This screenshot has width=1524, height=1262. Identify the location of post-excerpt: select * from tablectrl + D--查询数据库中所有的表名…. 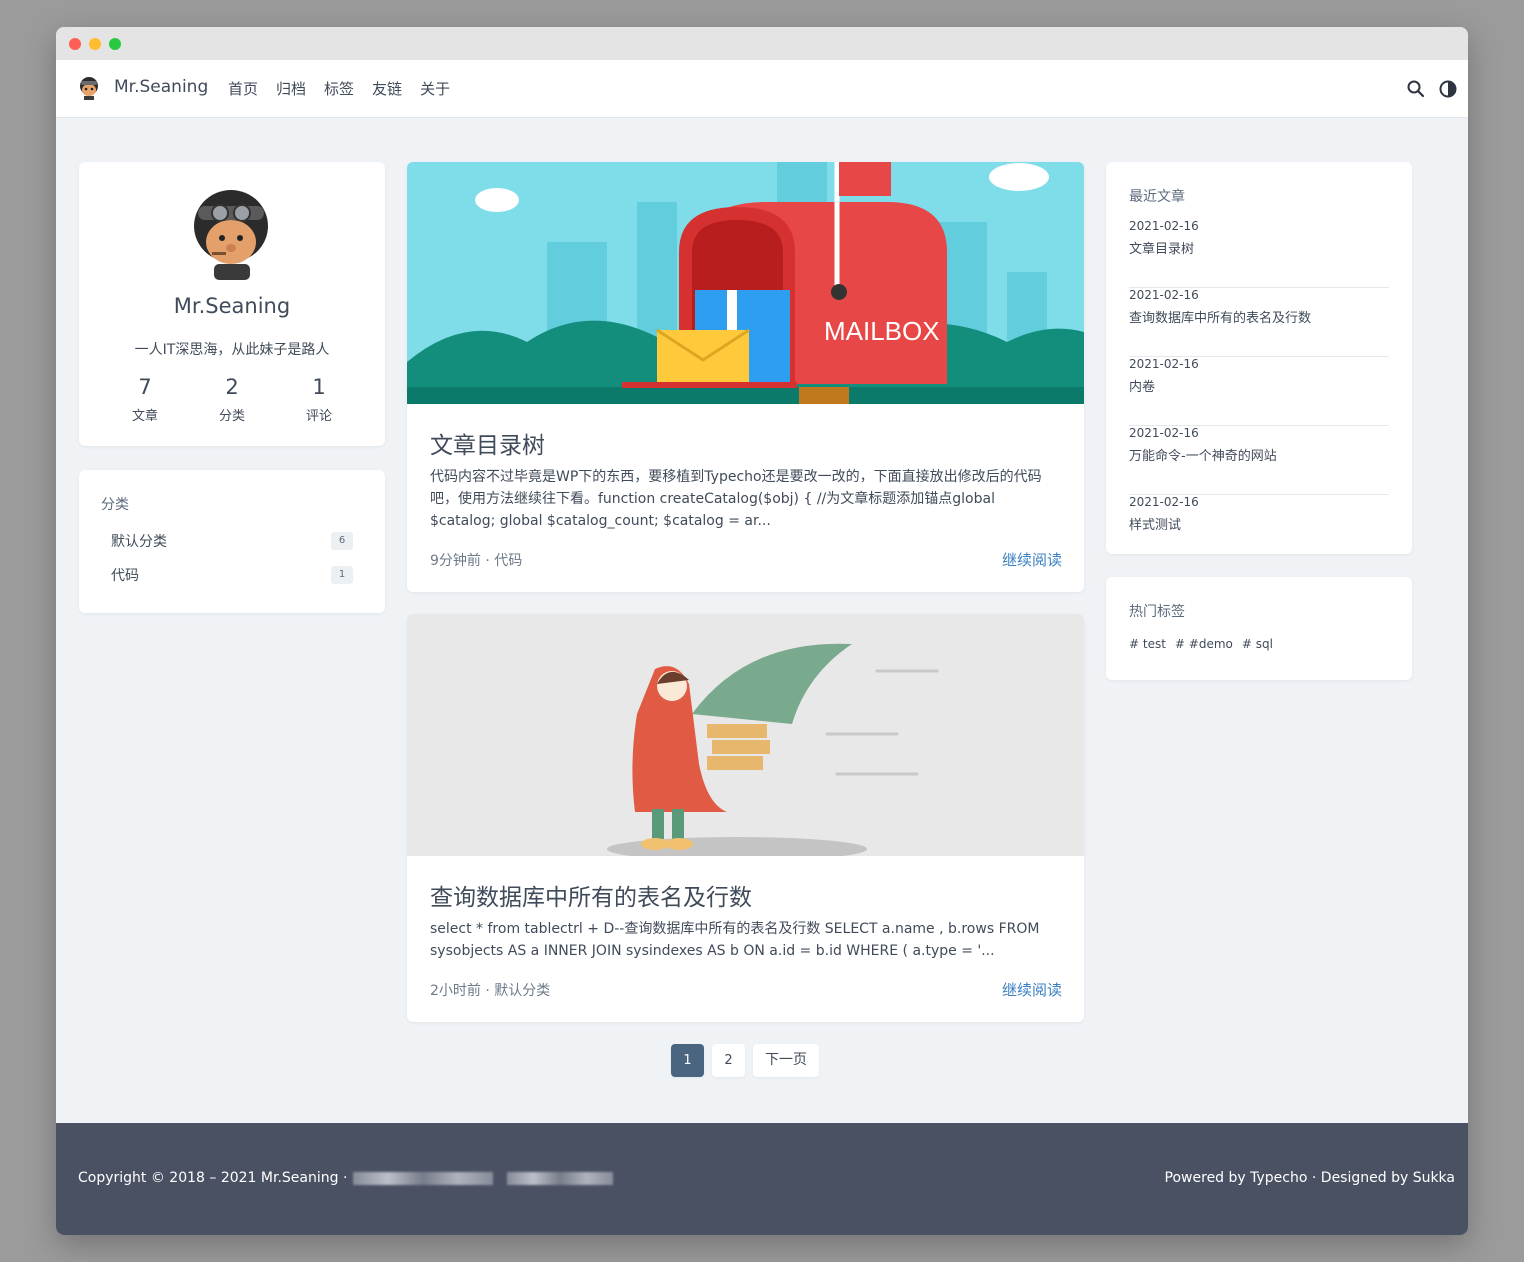
(735, 940).